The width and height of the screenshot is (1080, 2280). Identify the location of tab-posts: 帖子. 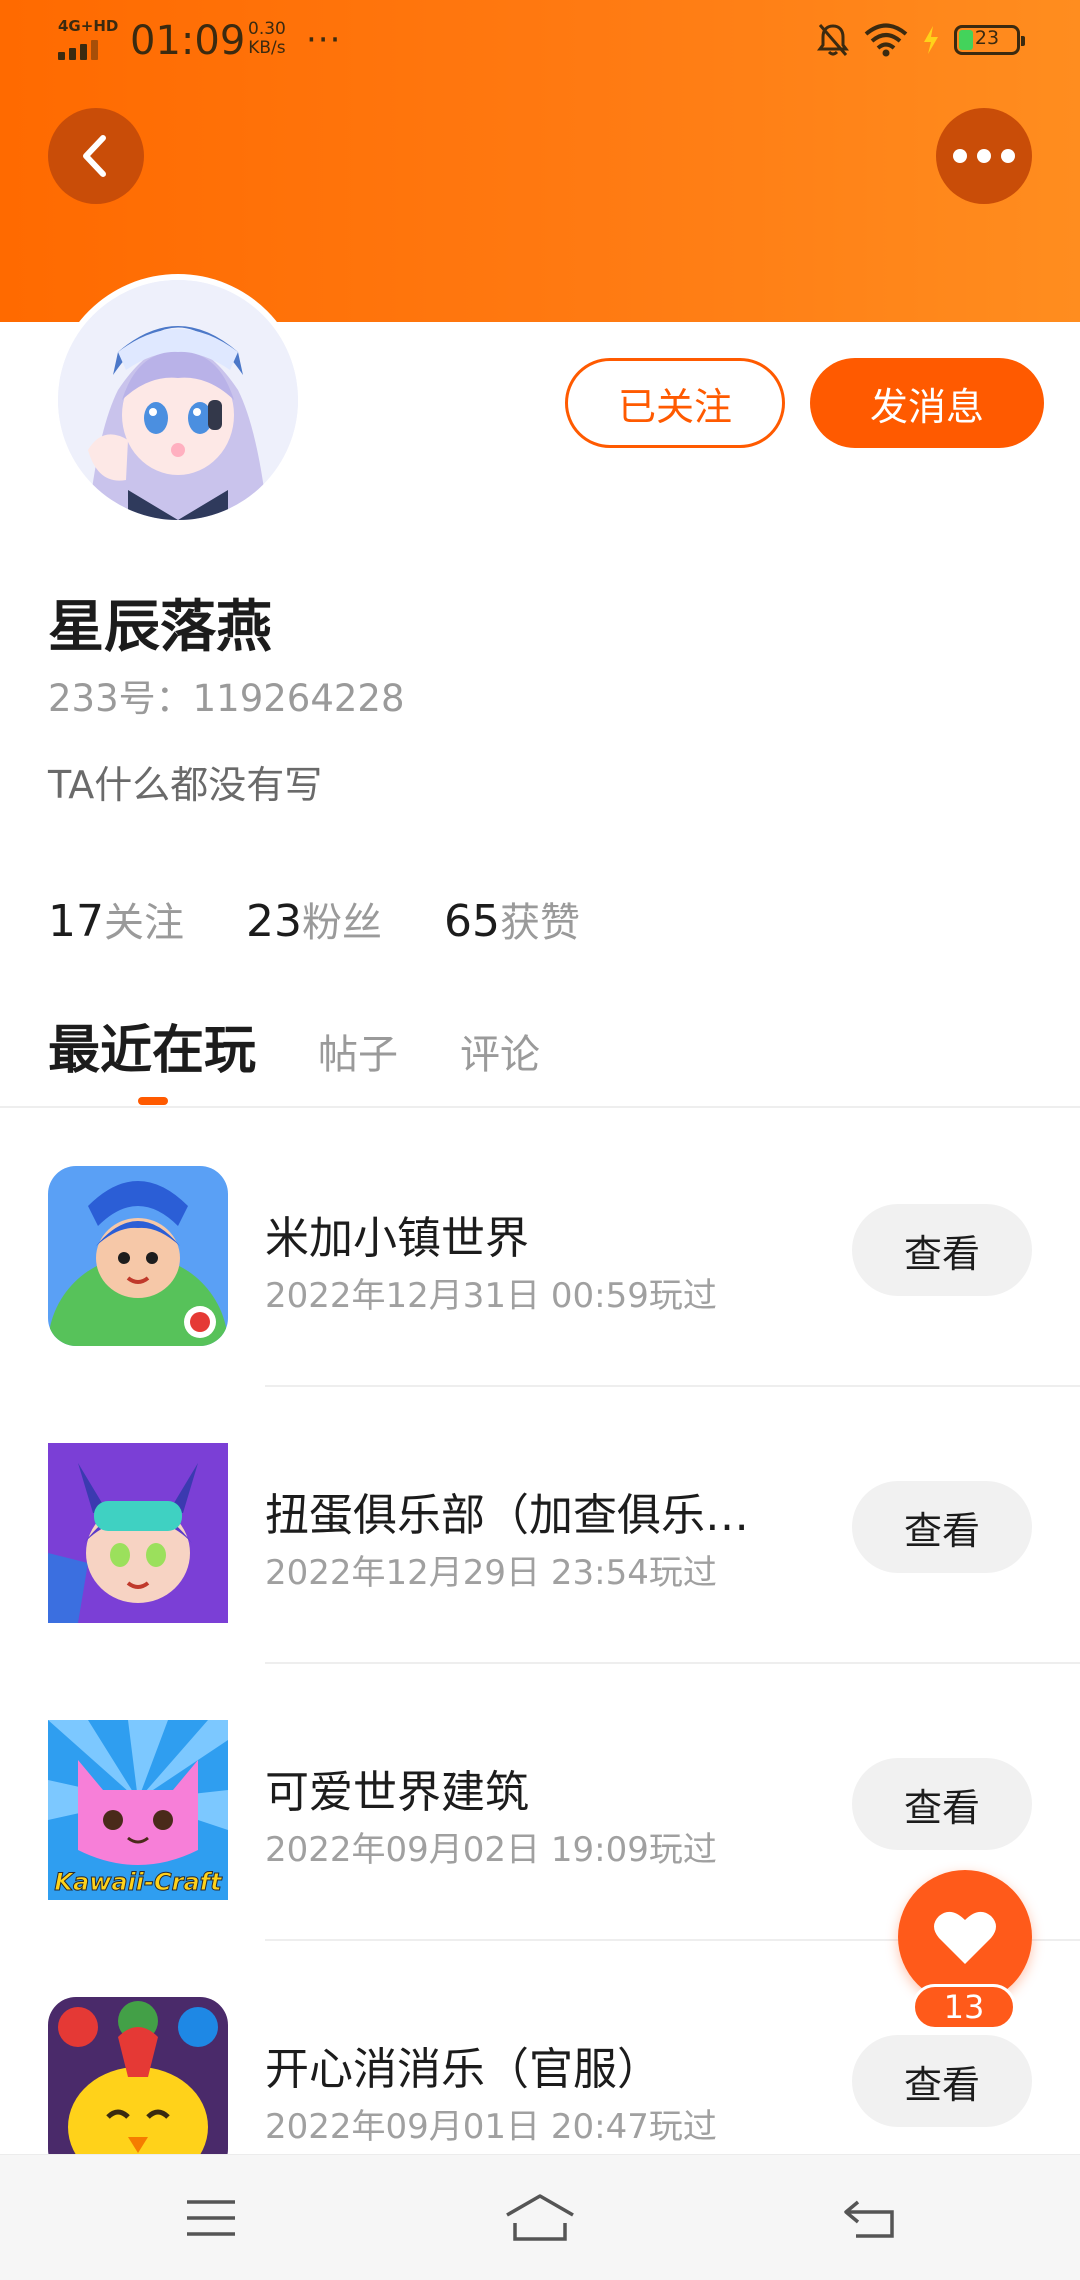
(358, 1051).